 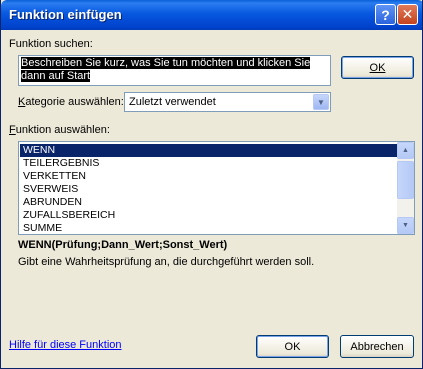 I want to click on scroll-down-icon: ▼, so click(x=405, y=225).